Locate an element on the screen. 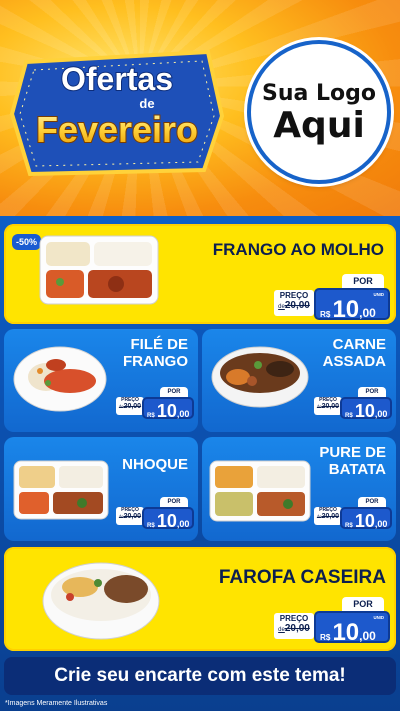 This screenshot has height=711, width=400. tray-gnocchi-icon is located at coordinates (61, 490).